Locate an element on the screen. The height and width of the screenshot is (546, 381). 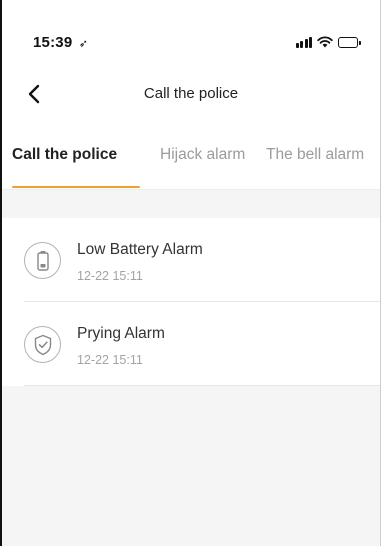
cellular-signal-icon is located at coordinates (303, 42).